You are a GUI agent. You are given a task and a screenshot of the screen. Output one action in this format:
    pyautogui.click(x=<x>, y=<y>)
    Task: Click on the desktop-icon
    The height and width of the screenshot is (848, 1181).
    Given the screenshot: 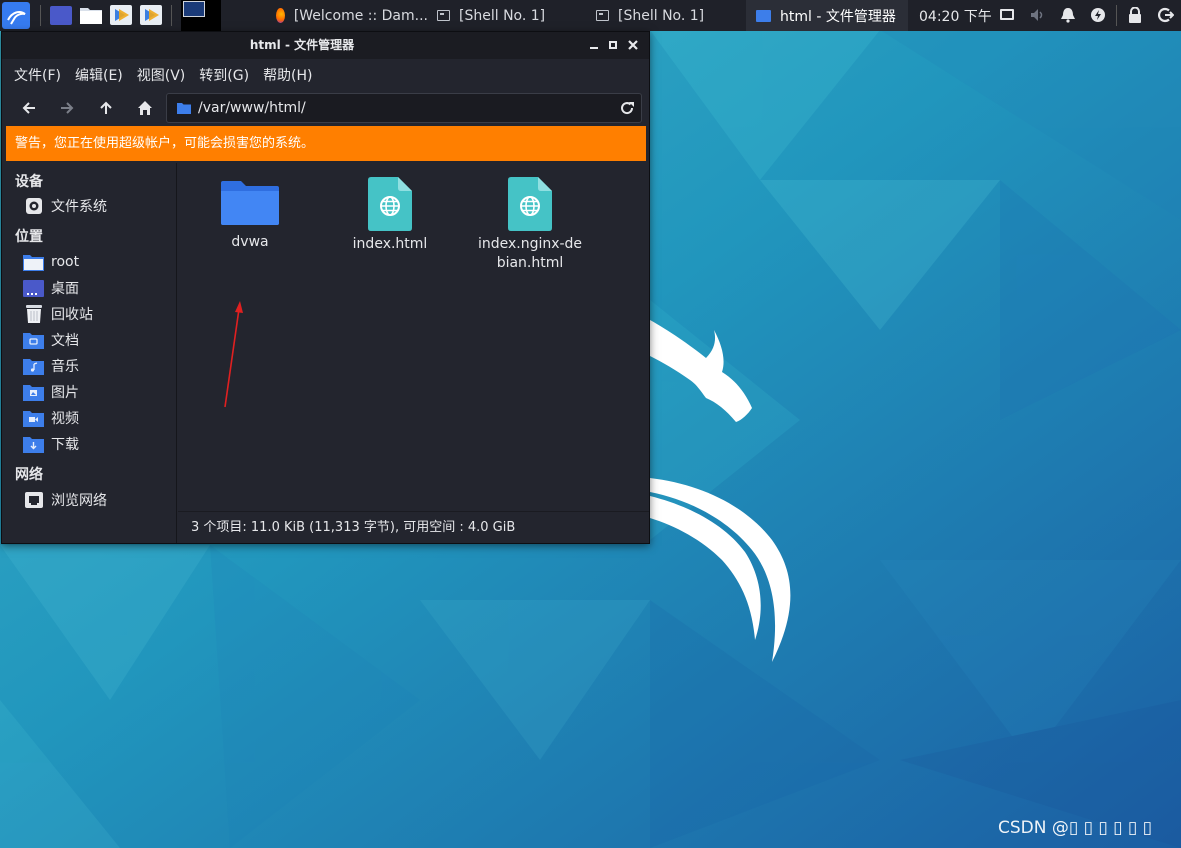 What is the action you would take?
    pyautogui.click(x=33, y=288)
    